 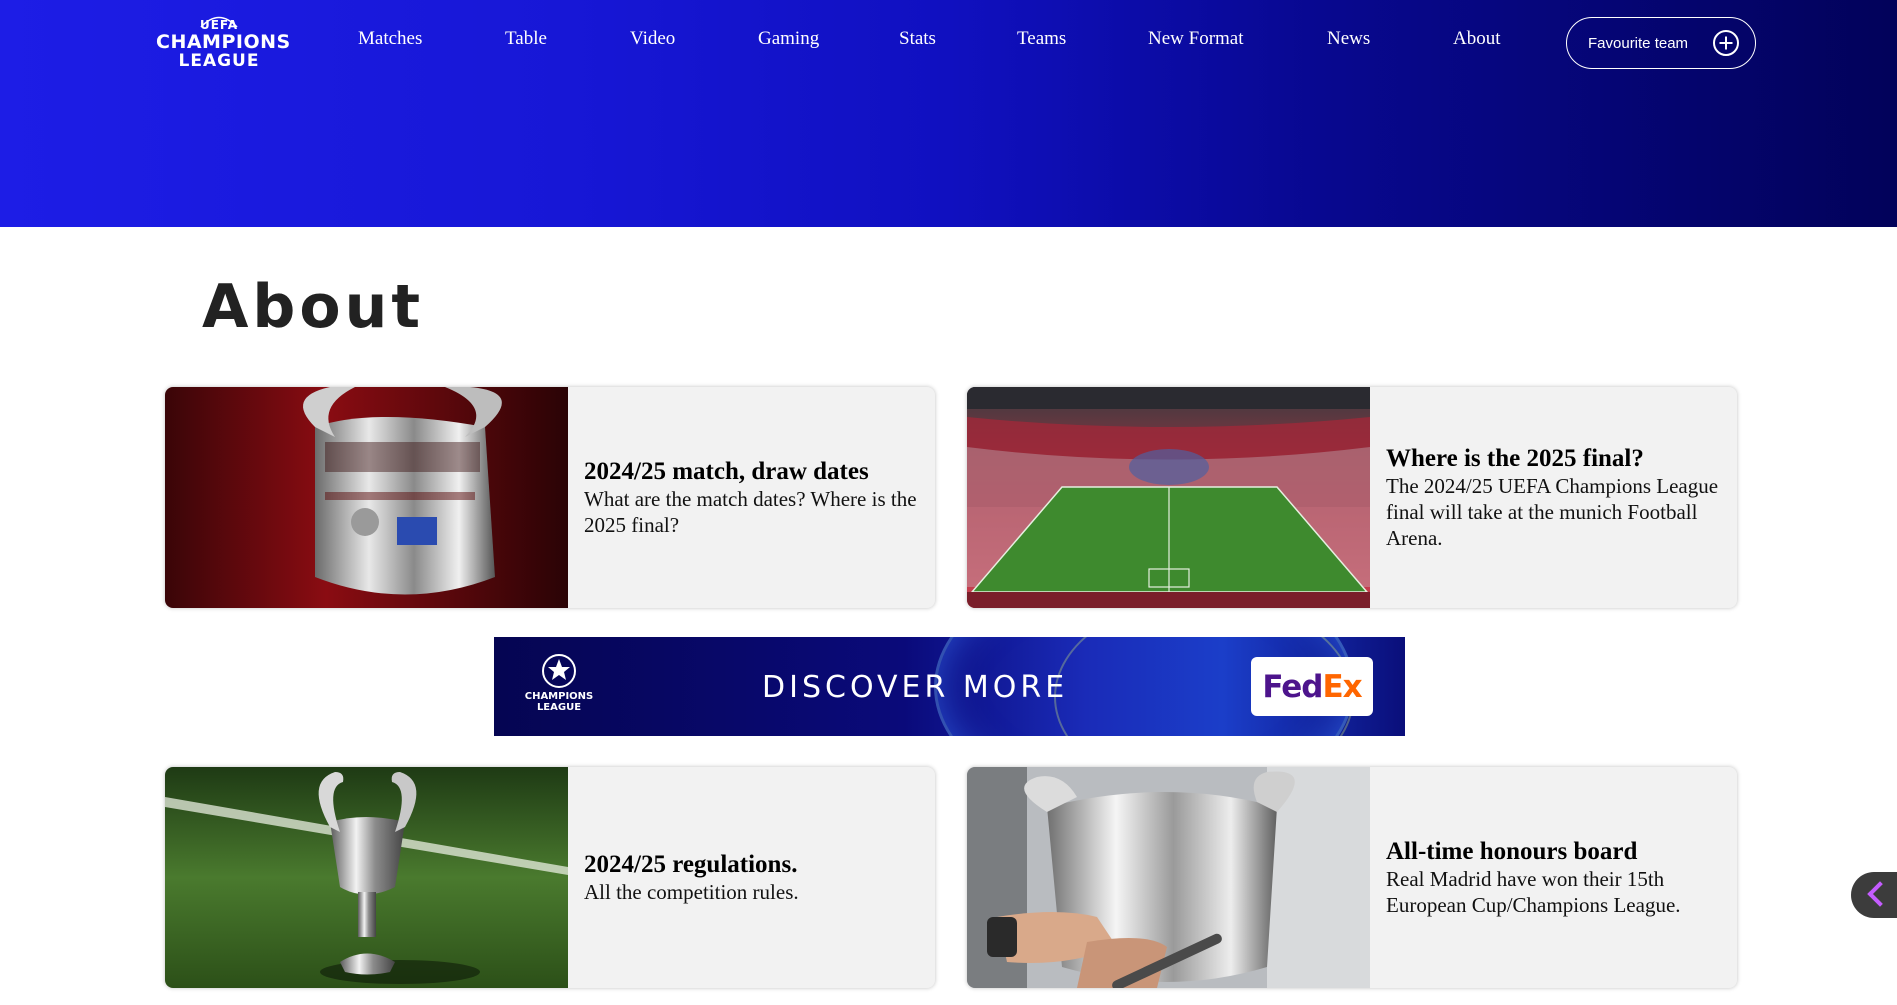 What do you see at coordinates (1292, 686) in the screenshot?
I see `fedex-fed-text: Fed` at bounding box center [1292, 686].